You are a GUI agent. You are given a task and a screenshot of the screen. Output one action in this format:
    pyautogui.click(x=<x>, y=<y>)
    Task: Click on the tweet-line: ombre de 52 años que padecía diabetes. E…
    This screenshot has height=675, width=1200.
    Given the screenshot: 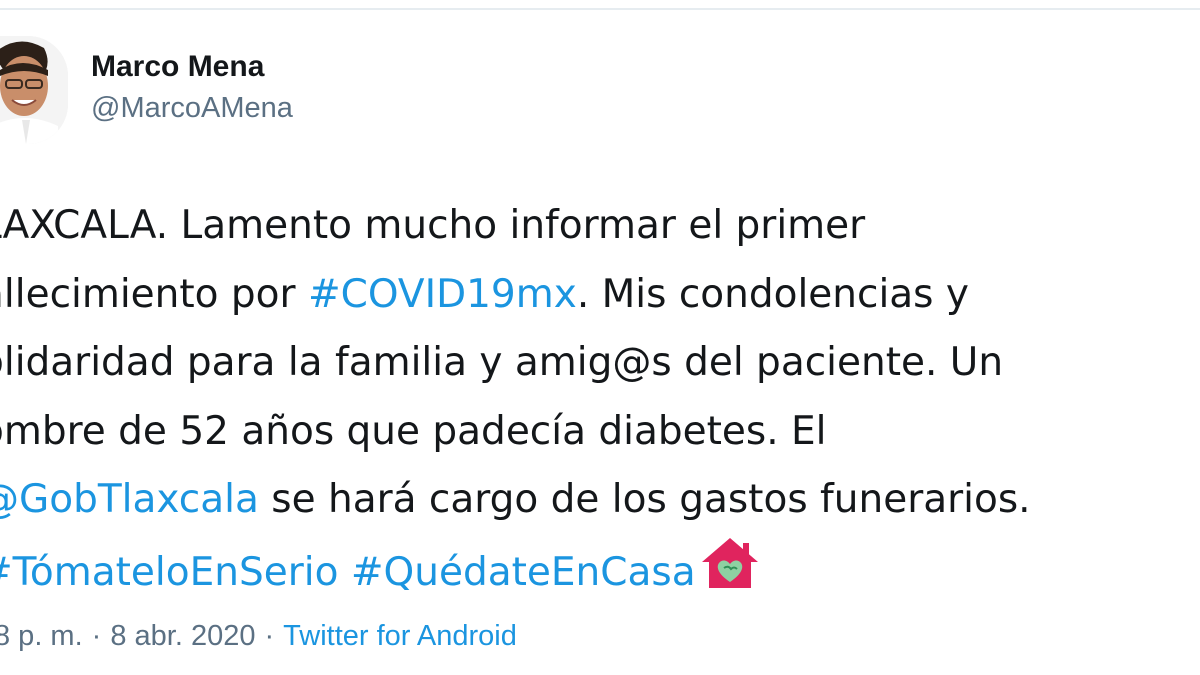 What is the action you would take?
    pyautogui.click(x=600, y=432)
    